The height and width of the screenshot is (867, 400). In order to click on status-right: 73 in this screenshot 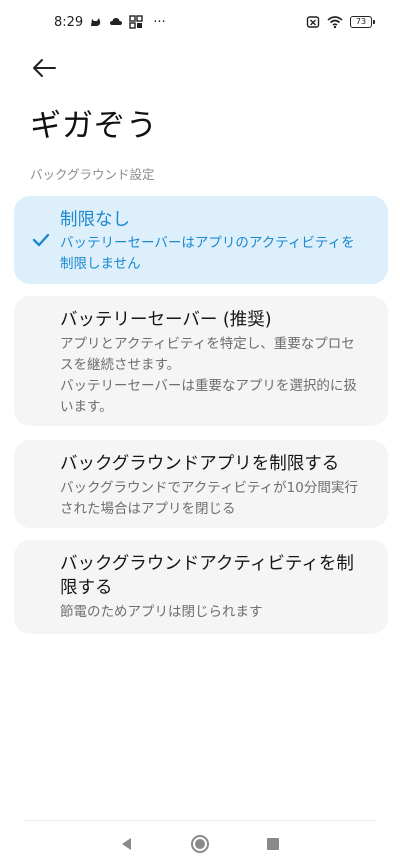, I will do `click(340, 22)`.